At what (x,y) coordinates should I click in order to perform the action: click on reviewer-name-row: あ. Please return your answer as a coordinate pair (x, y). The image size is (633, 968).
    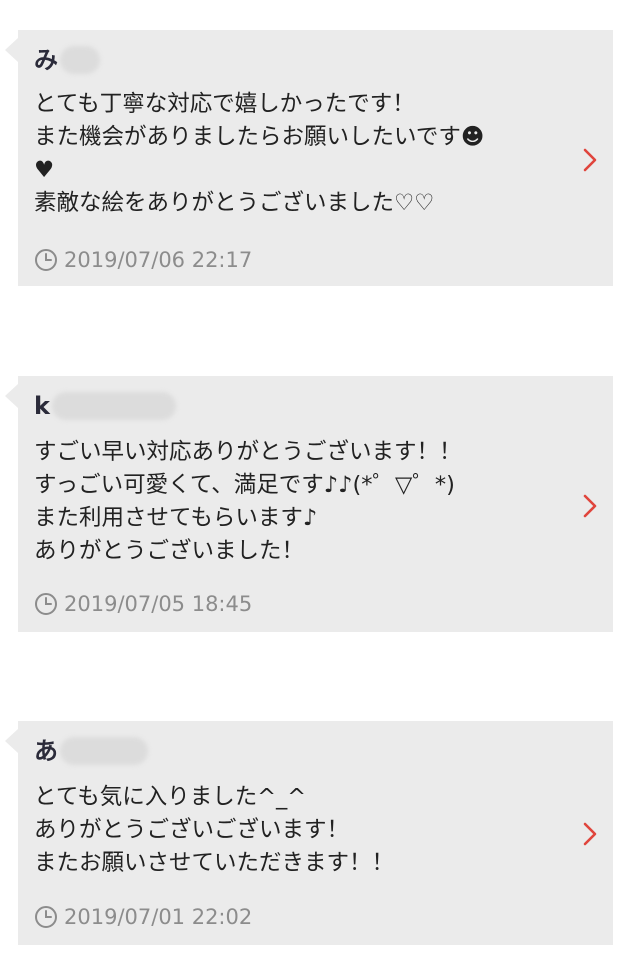
    Looking at the image, I should click on (91, 751).